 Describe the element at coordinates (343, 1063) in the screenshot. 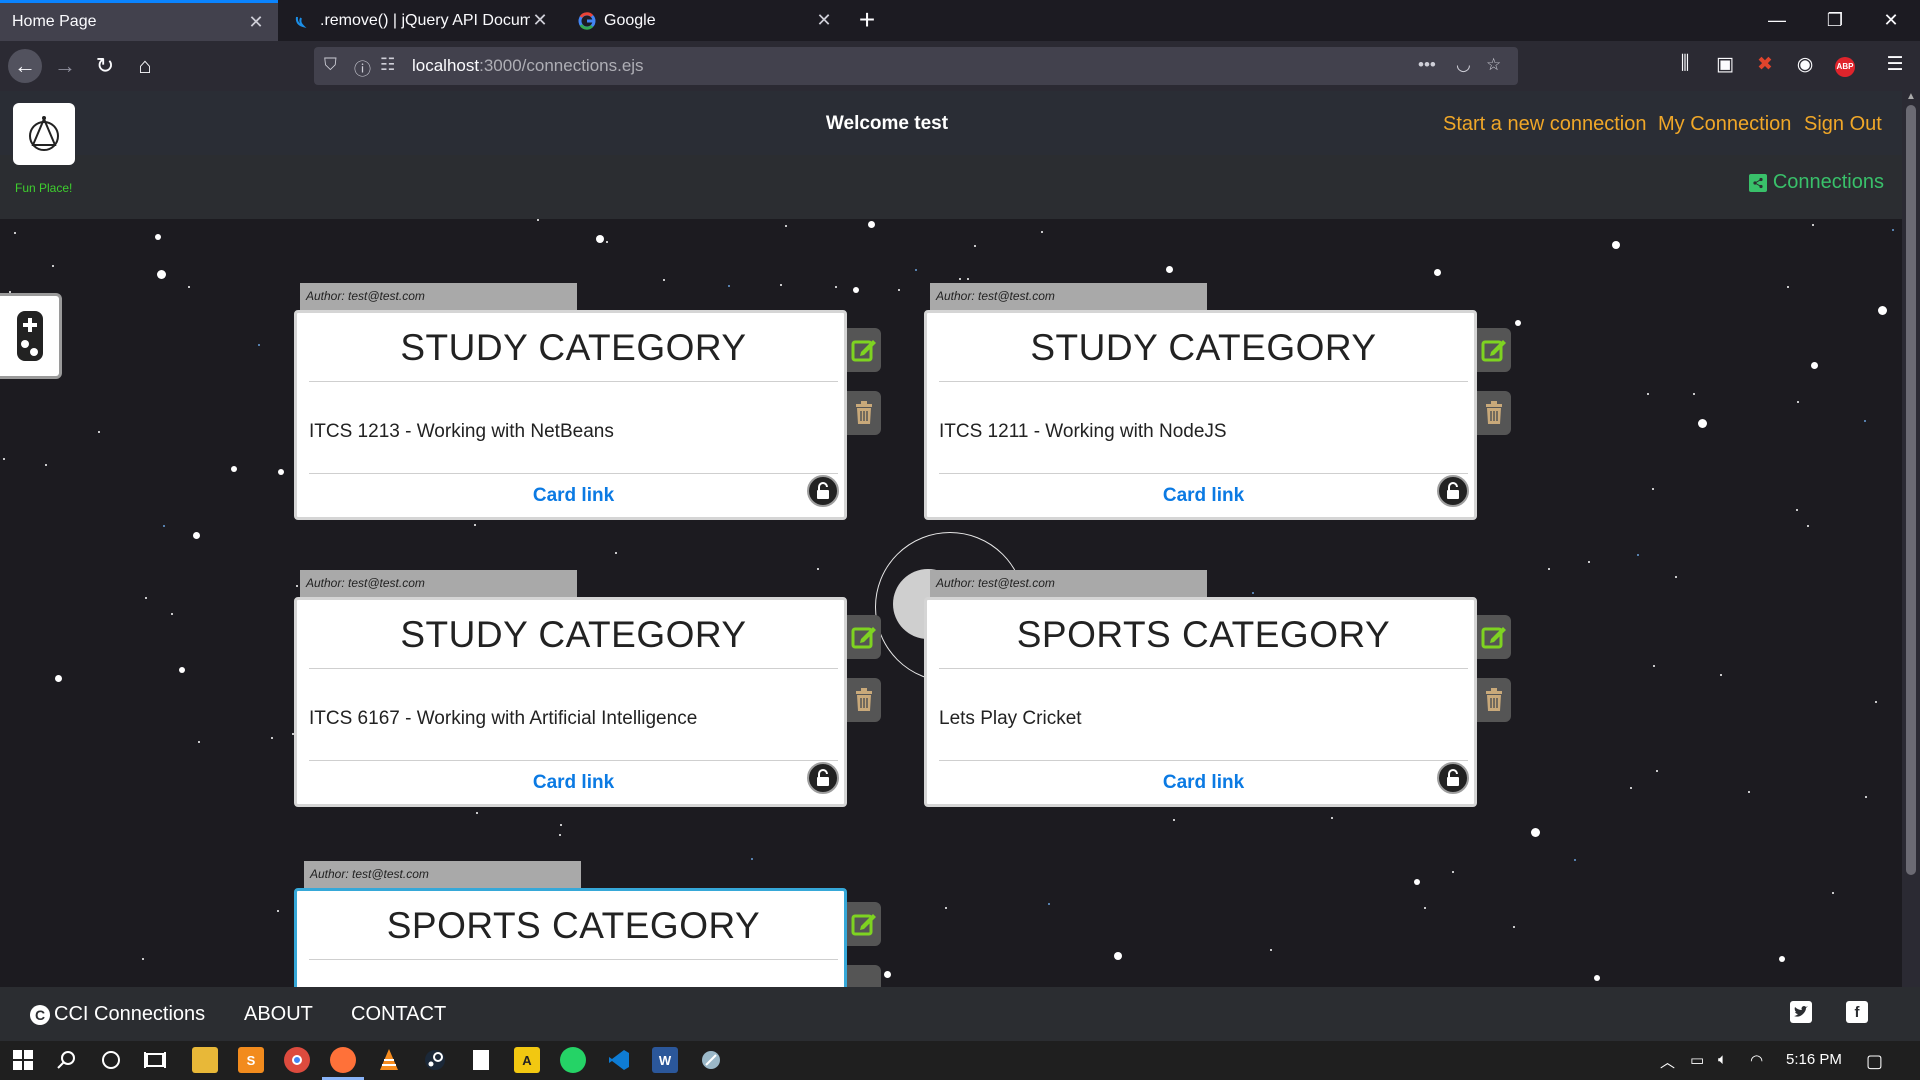

I see `firefox-icon` at that location.